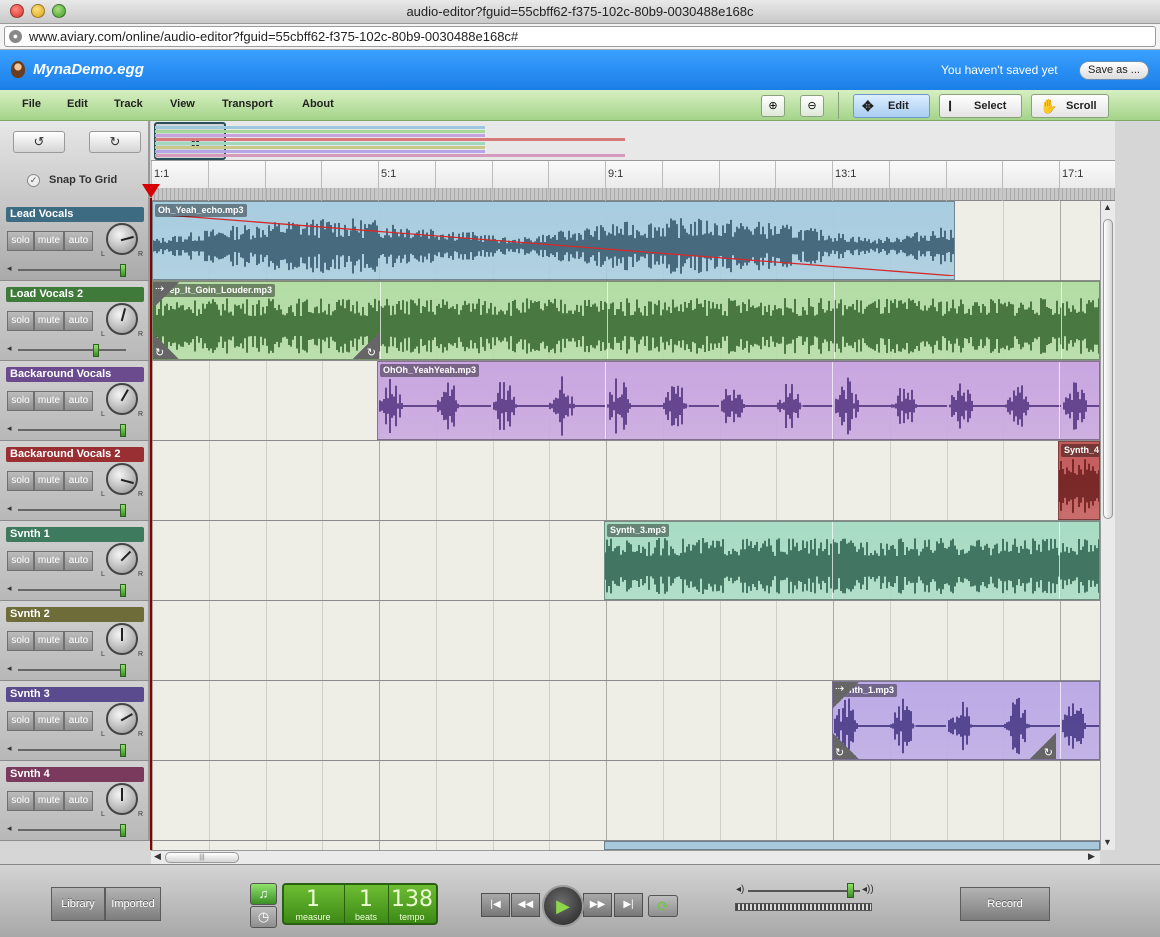 The height and width of the screenshot is (937, 1160). What do you see at coordinates (133, 904) in the screenshot?
I see `imported-button: Imported` at bounding box center [133, 904].